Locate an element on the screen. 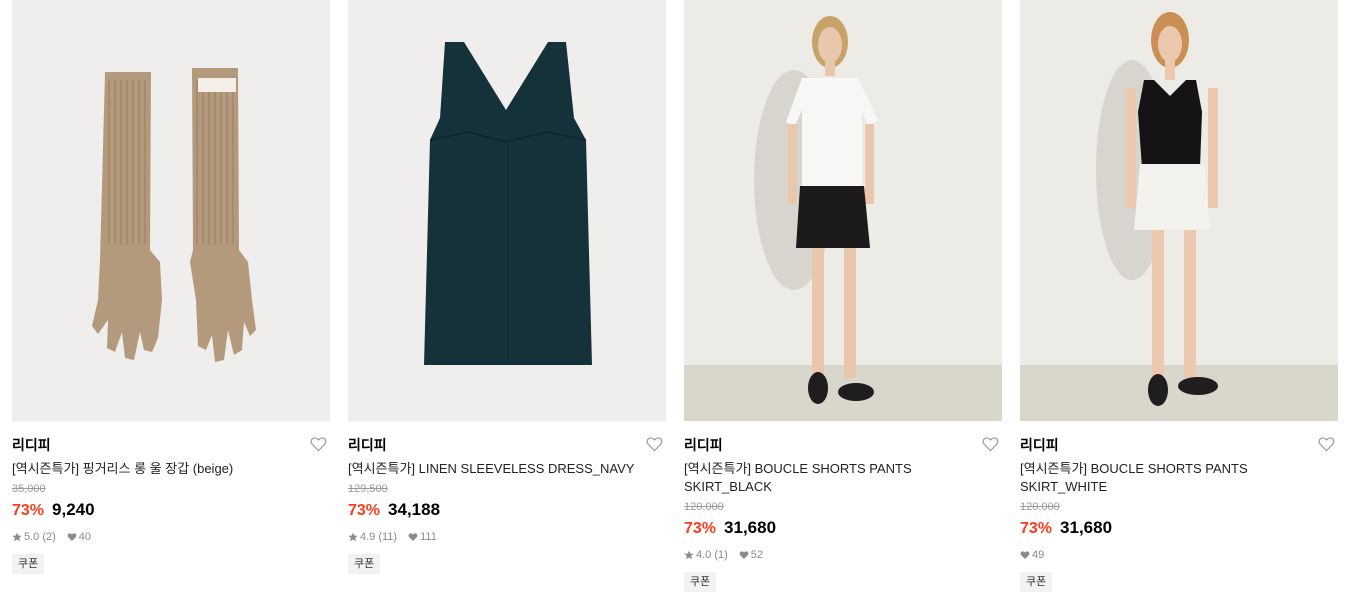  like-count: 111 is located at coordinates (428, 537).